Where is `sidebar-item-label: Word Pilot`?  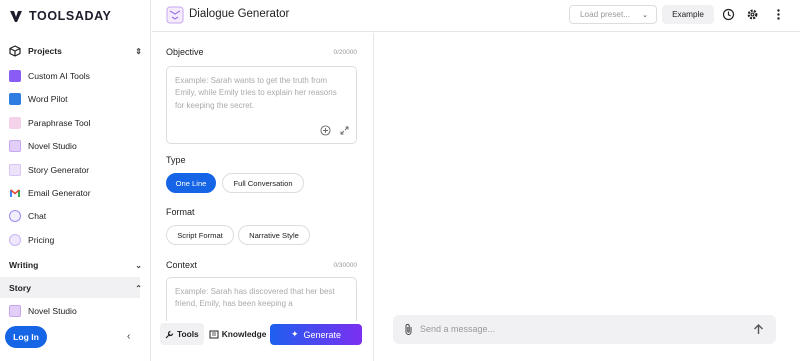
sidebar-item-label: Word Pilot is located at coordinates (48, 99).